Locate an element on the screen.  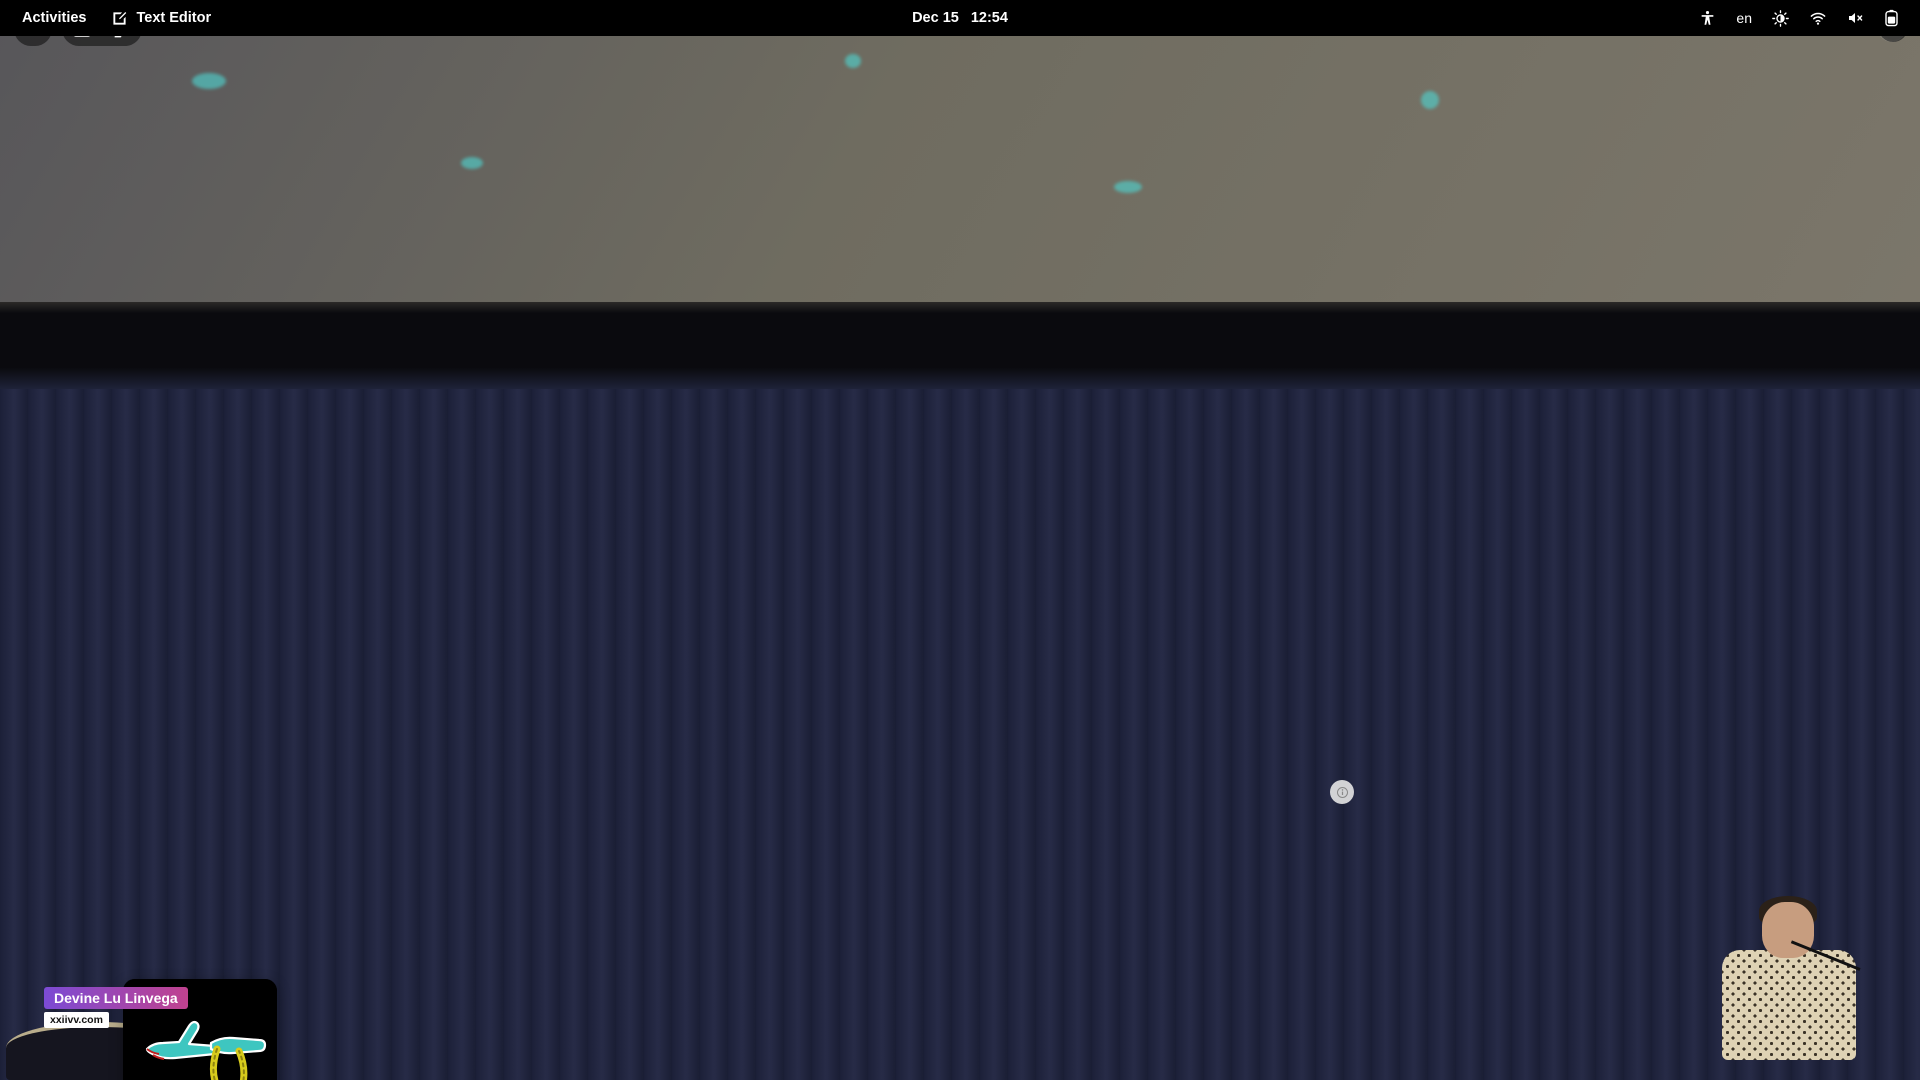
info-badge is located at coordinates (1342, 792).